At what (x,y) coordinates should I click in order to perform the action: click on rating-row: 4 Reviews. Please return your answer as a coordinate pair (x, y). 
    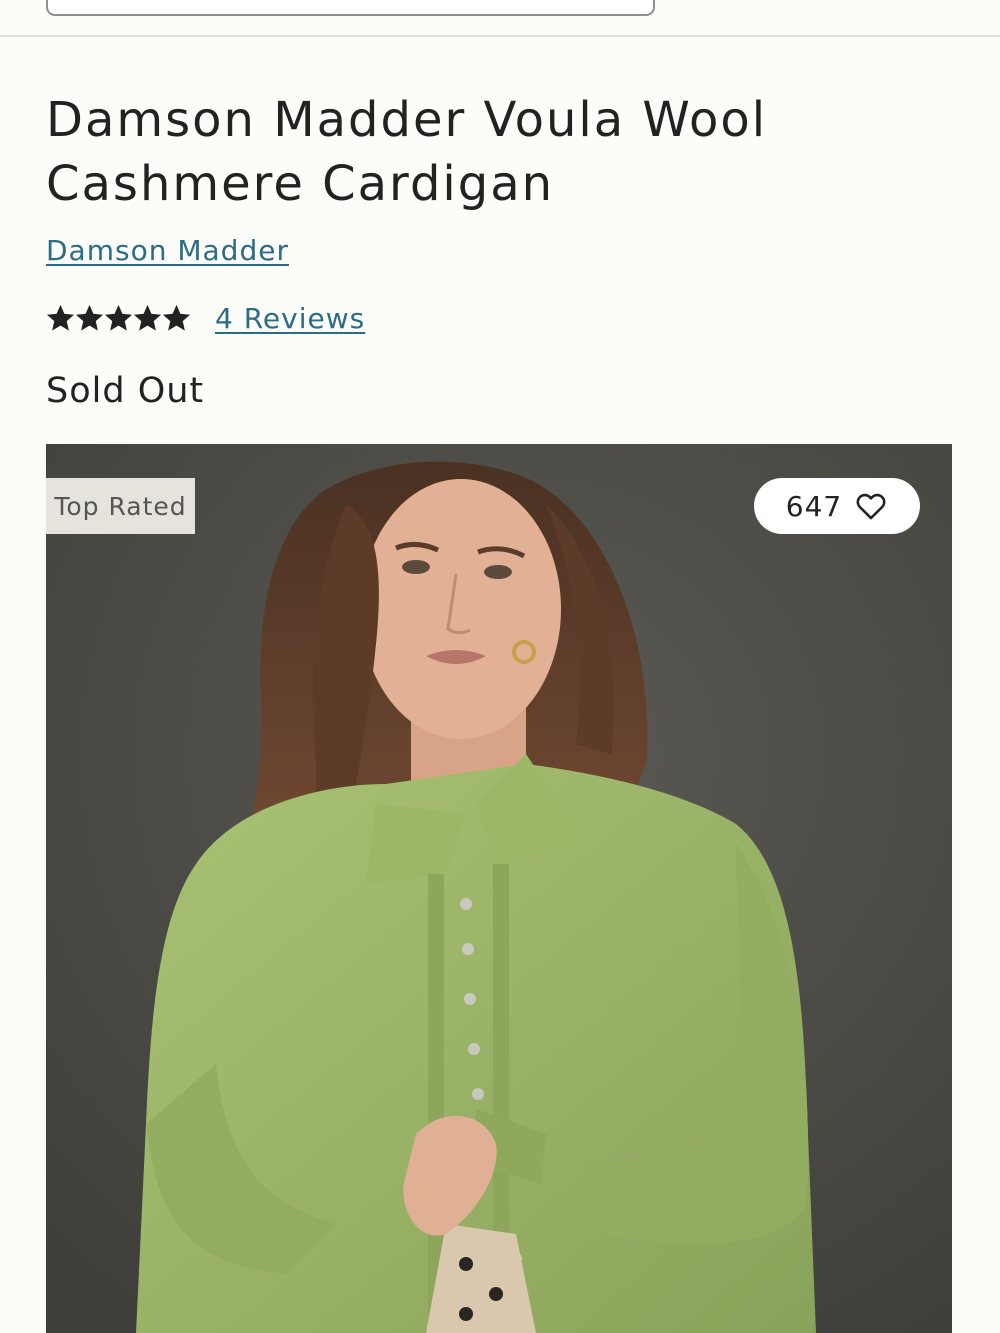
    Looking at the image, I should click on (205, 318).